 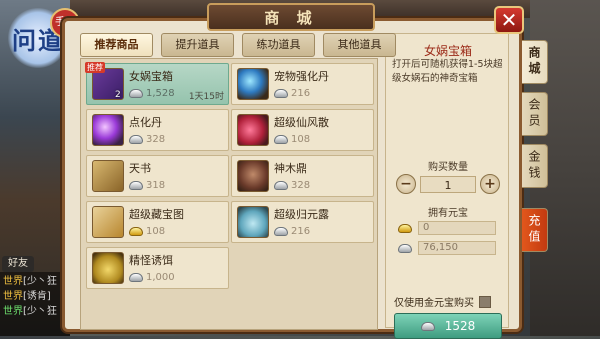 I want to click on tab-upgrade-items: 提升道具, so click(x=197, y=45).